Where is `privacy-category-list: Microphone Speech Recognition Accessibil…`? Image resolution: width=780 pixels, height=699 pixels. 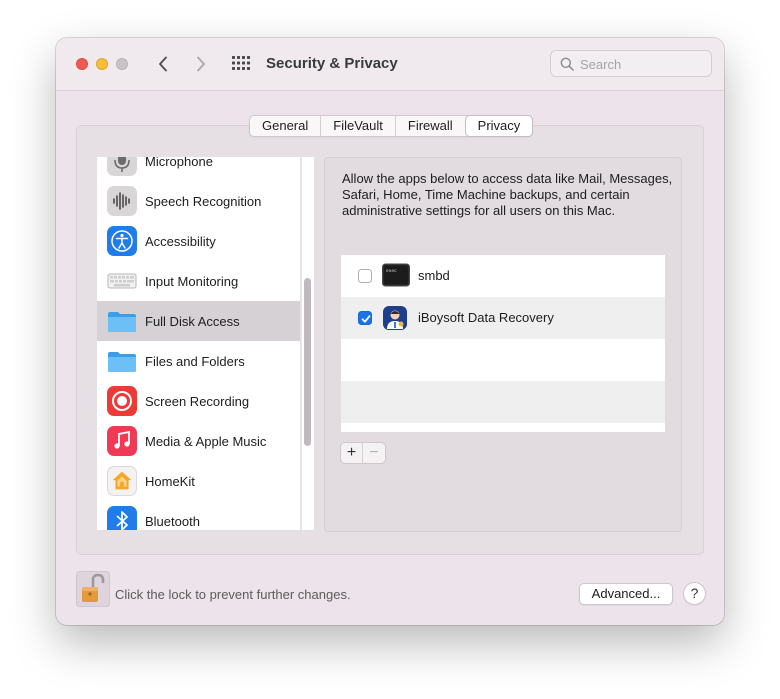
privacy-category-list: Microphone Speech Recognition Accessibil… is located at coordinates (198, 343).